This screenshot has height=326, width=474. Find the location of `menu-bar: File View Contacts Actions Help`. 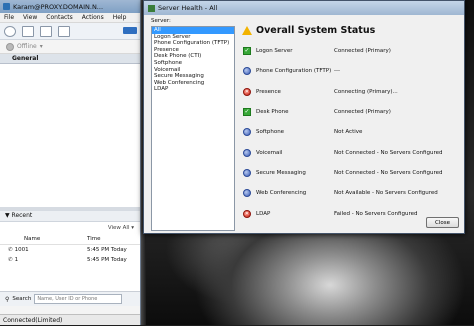

menu-bar: File View Contacts Actions Help is located at coordinates (70, 18).